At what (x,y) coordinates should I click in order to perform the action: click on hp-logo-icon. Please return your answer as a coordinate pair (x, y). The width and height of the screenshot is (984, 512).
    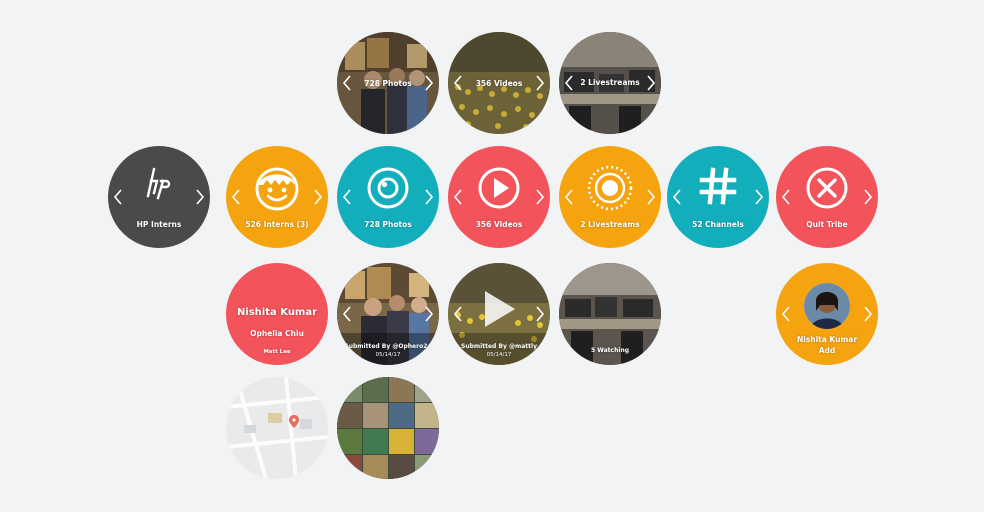
    Looking at the image, I should click on (158, 183).